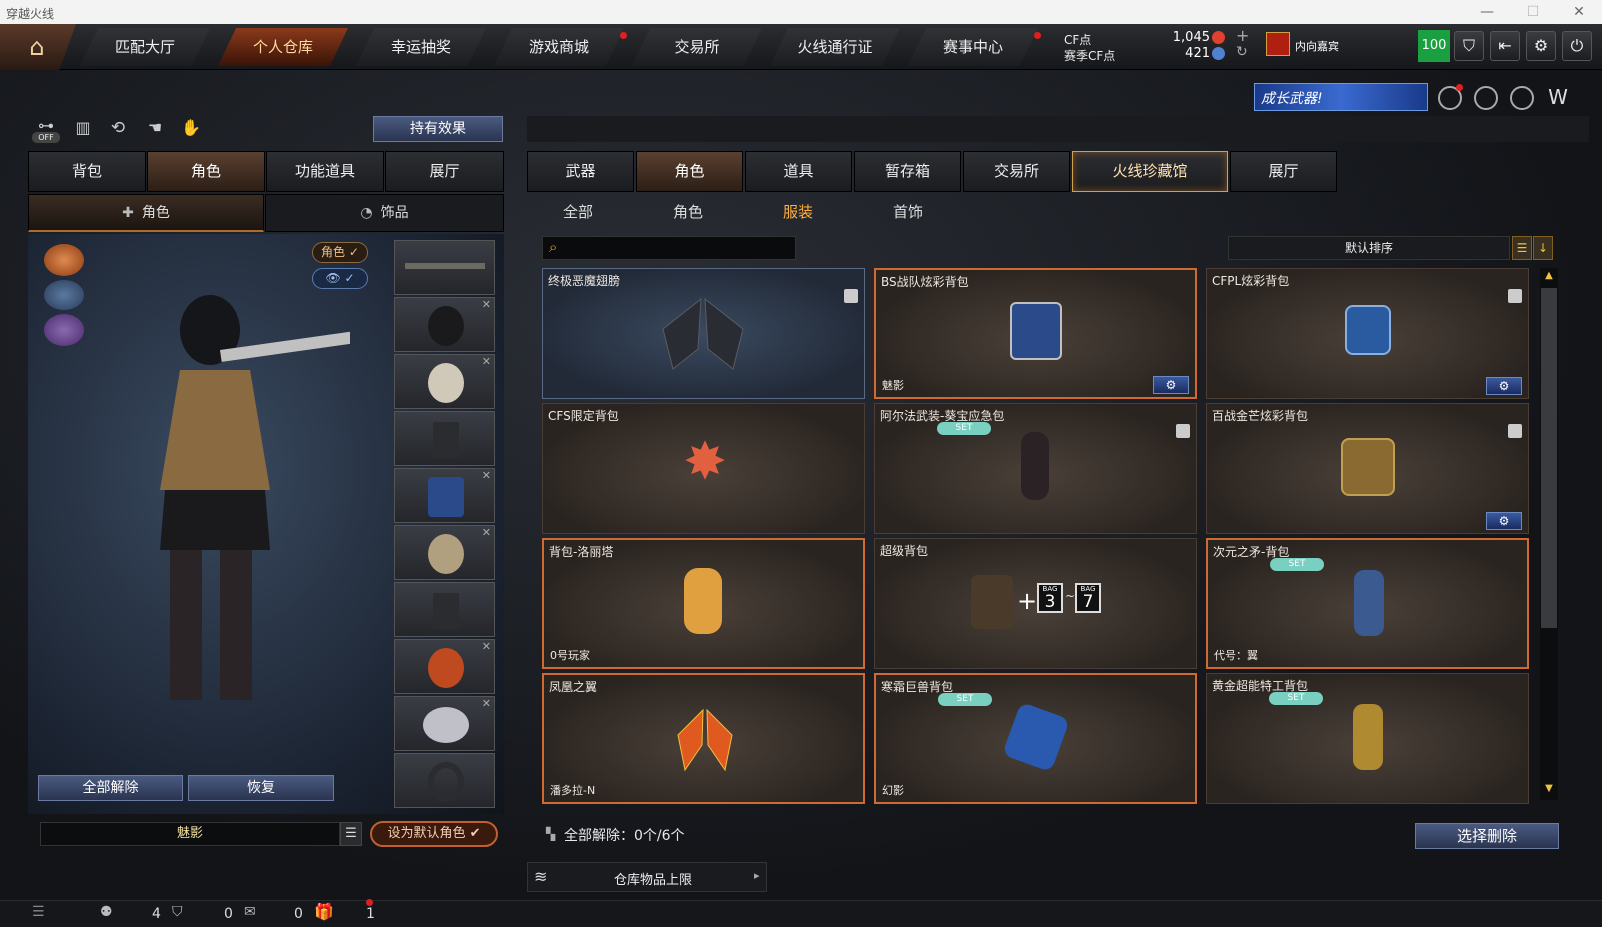 This screenshot has width=1602, height=927. Describe the element at coordinates (1522, 98) in the screenshot. I see `star-icon` at that location.